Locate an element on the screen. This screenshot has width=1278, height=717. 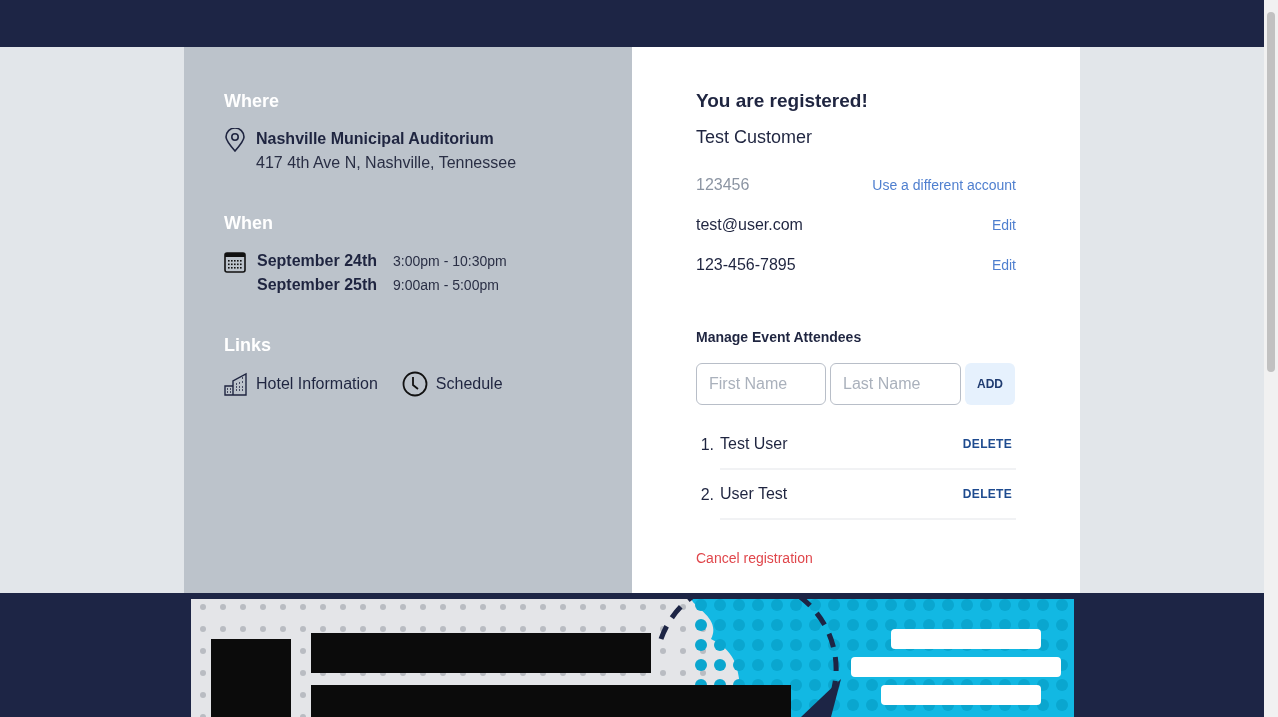
event-time: 3:00pm - 10:30pm is located at coordinates (450, 261).